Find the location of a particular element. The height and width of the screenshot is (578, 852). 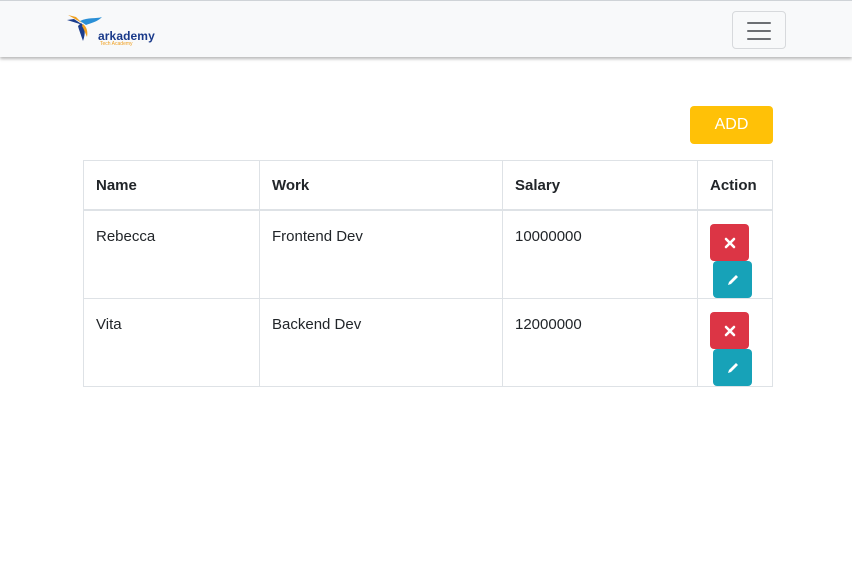

table-row: Vita Backend Dev 12000000 is located at coordinates (428, 342).